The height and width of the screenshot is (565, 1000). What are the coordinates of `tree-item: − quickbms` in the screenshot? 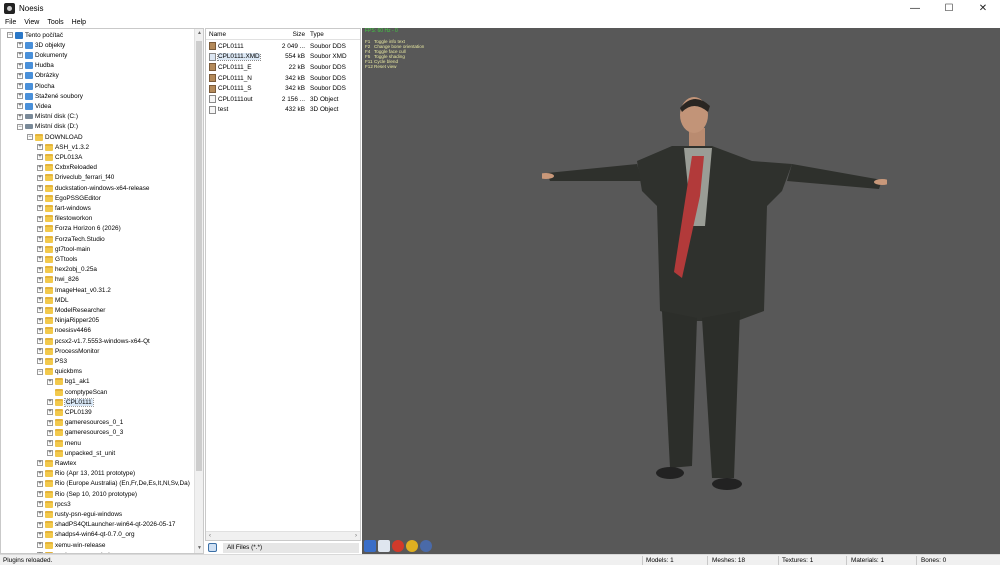 It's located at (59, 372).